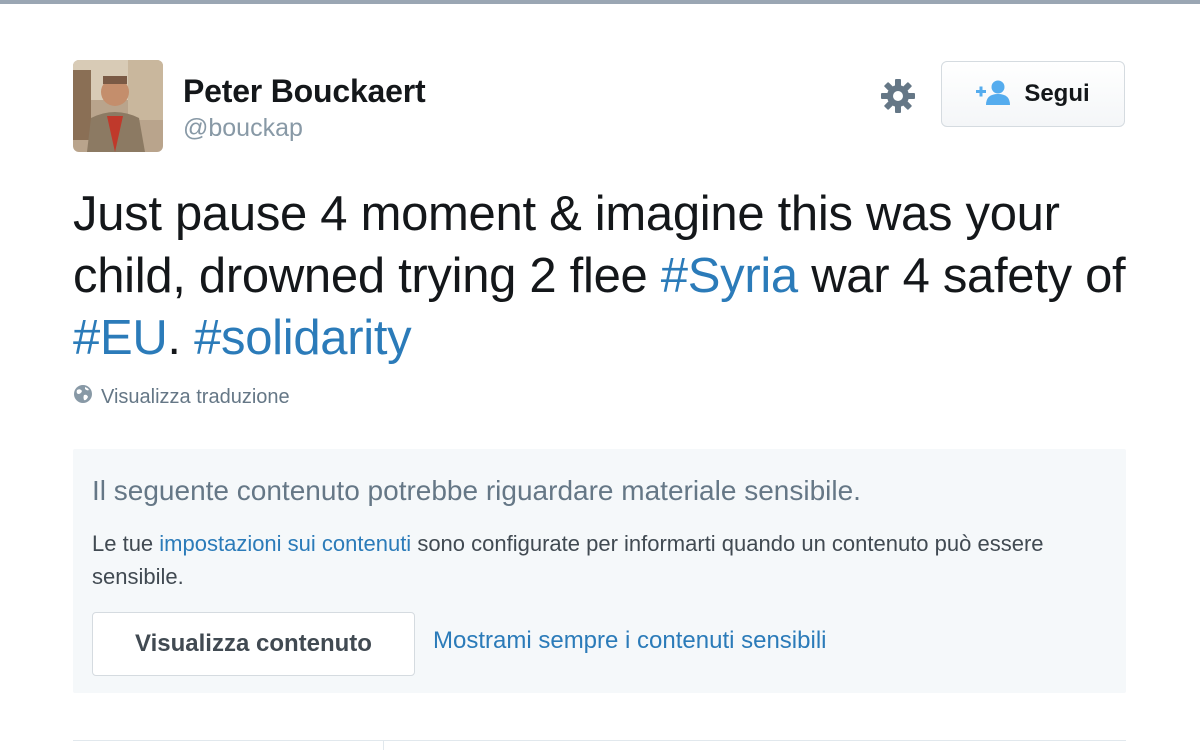  What do you see at coordinates (83, 397) in the screenshot?
I see `globe-icon` at bounding box center [83, 397].